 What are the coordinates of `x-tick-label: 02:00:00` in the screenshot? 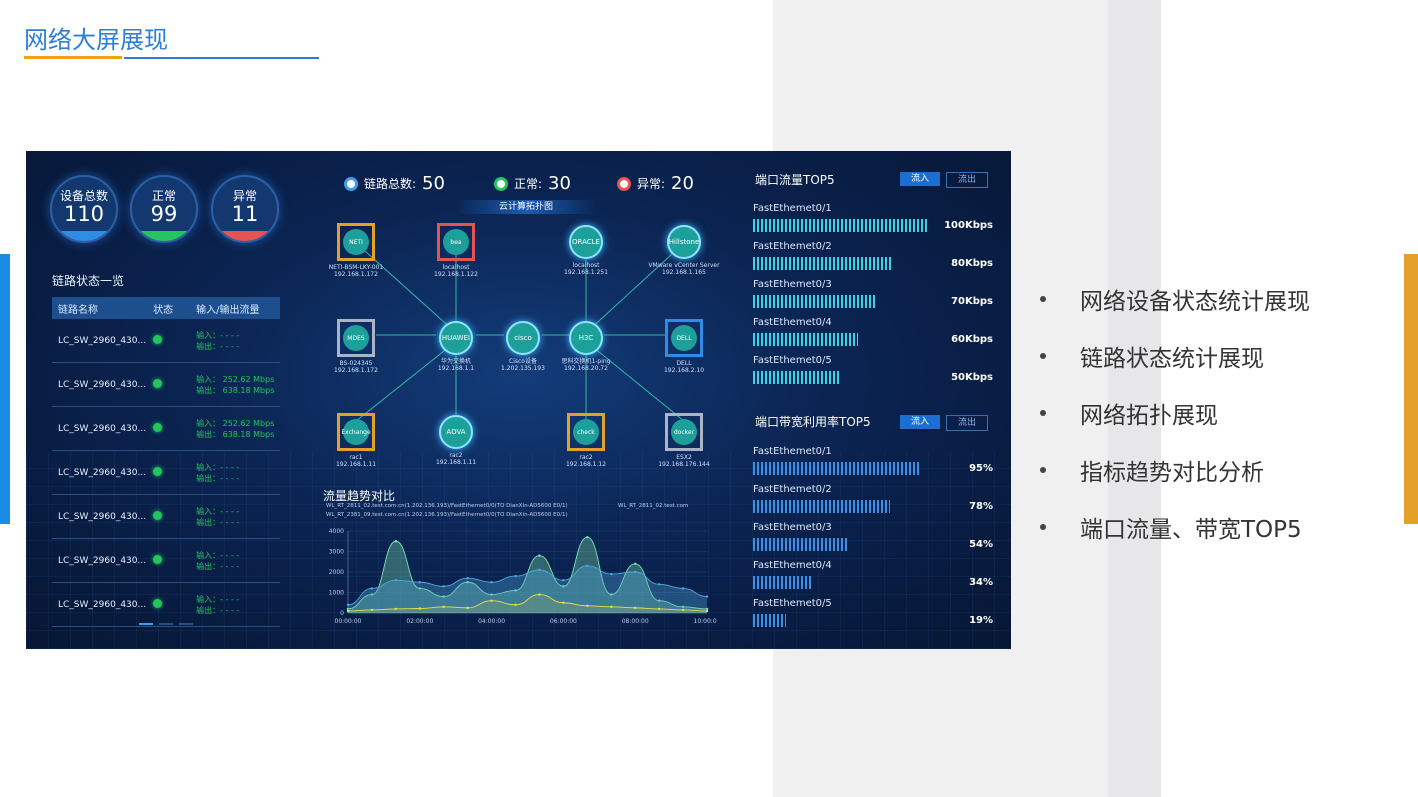 It's located at (419, 621).